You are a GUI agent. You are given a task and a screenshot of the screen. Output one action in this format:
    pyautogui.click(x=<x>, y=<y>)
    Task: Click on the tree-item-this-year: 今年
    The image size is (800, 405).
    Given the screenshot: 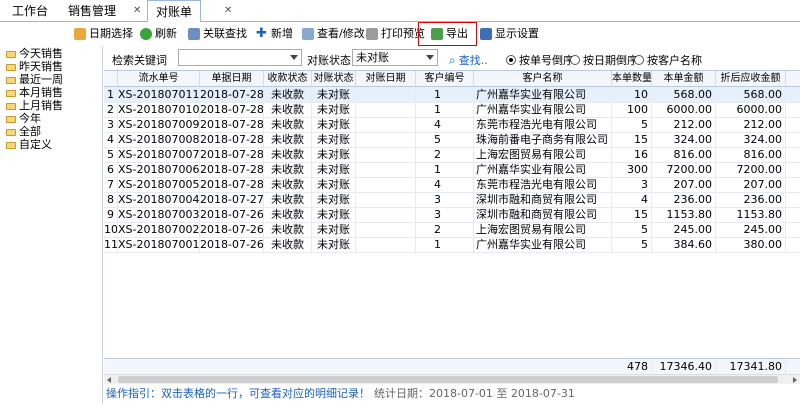 What is the action you would take?
    pyautogui.click(x=23, y=119)
    